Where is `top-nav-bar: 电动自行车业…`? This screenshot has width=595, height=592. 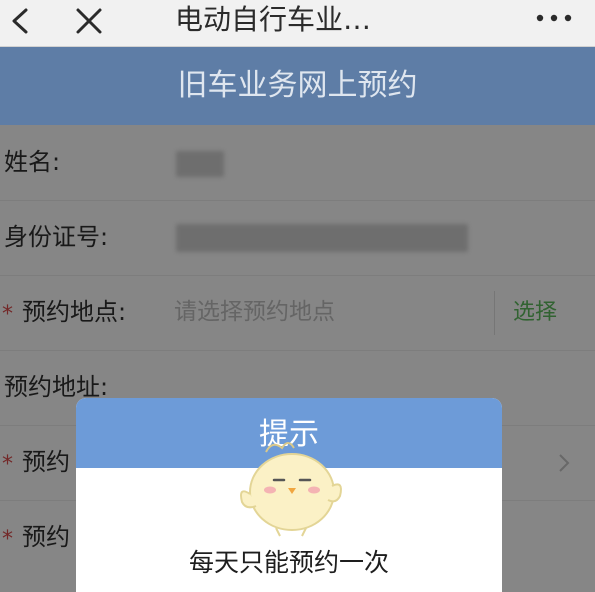 top-nav-bar: 电动自行车业… is located at coordinates (297, 23).